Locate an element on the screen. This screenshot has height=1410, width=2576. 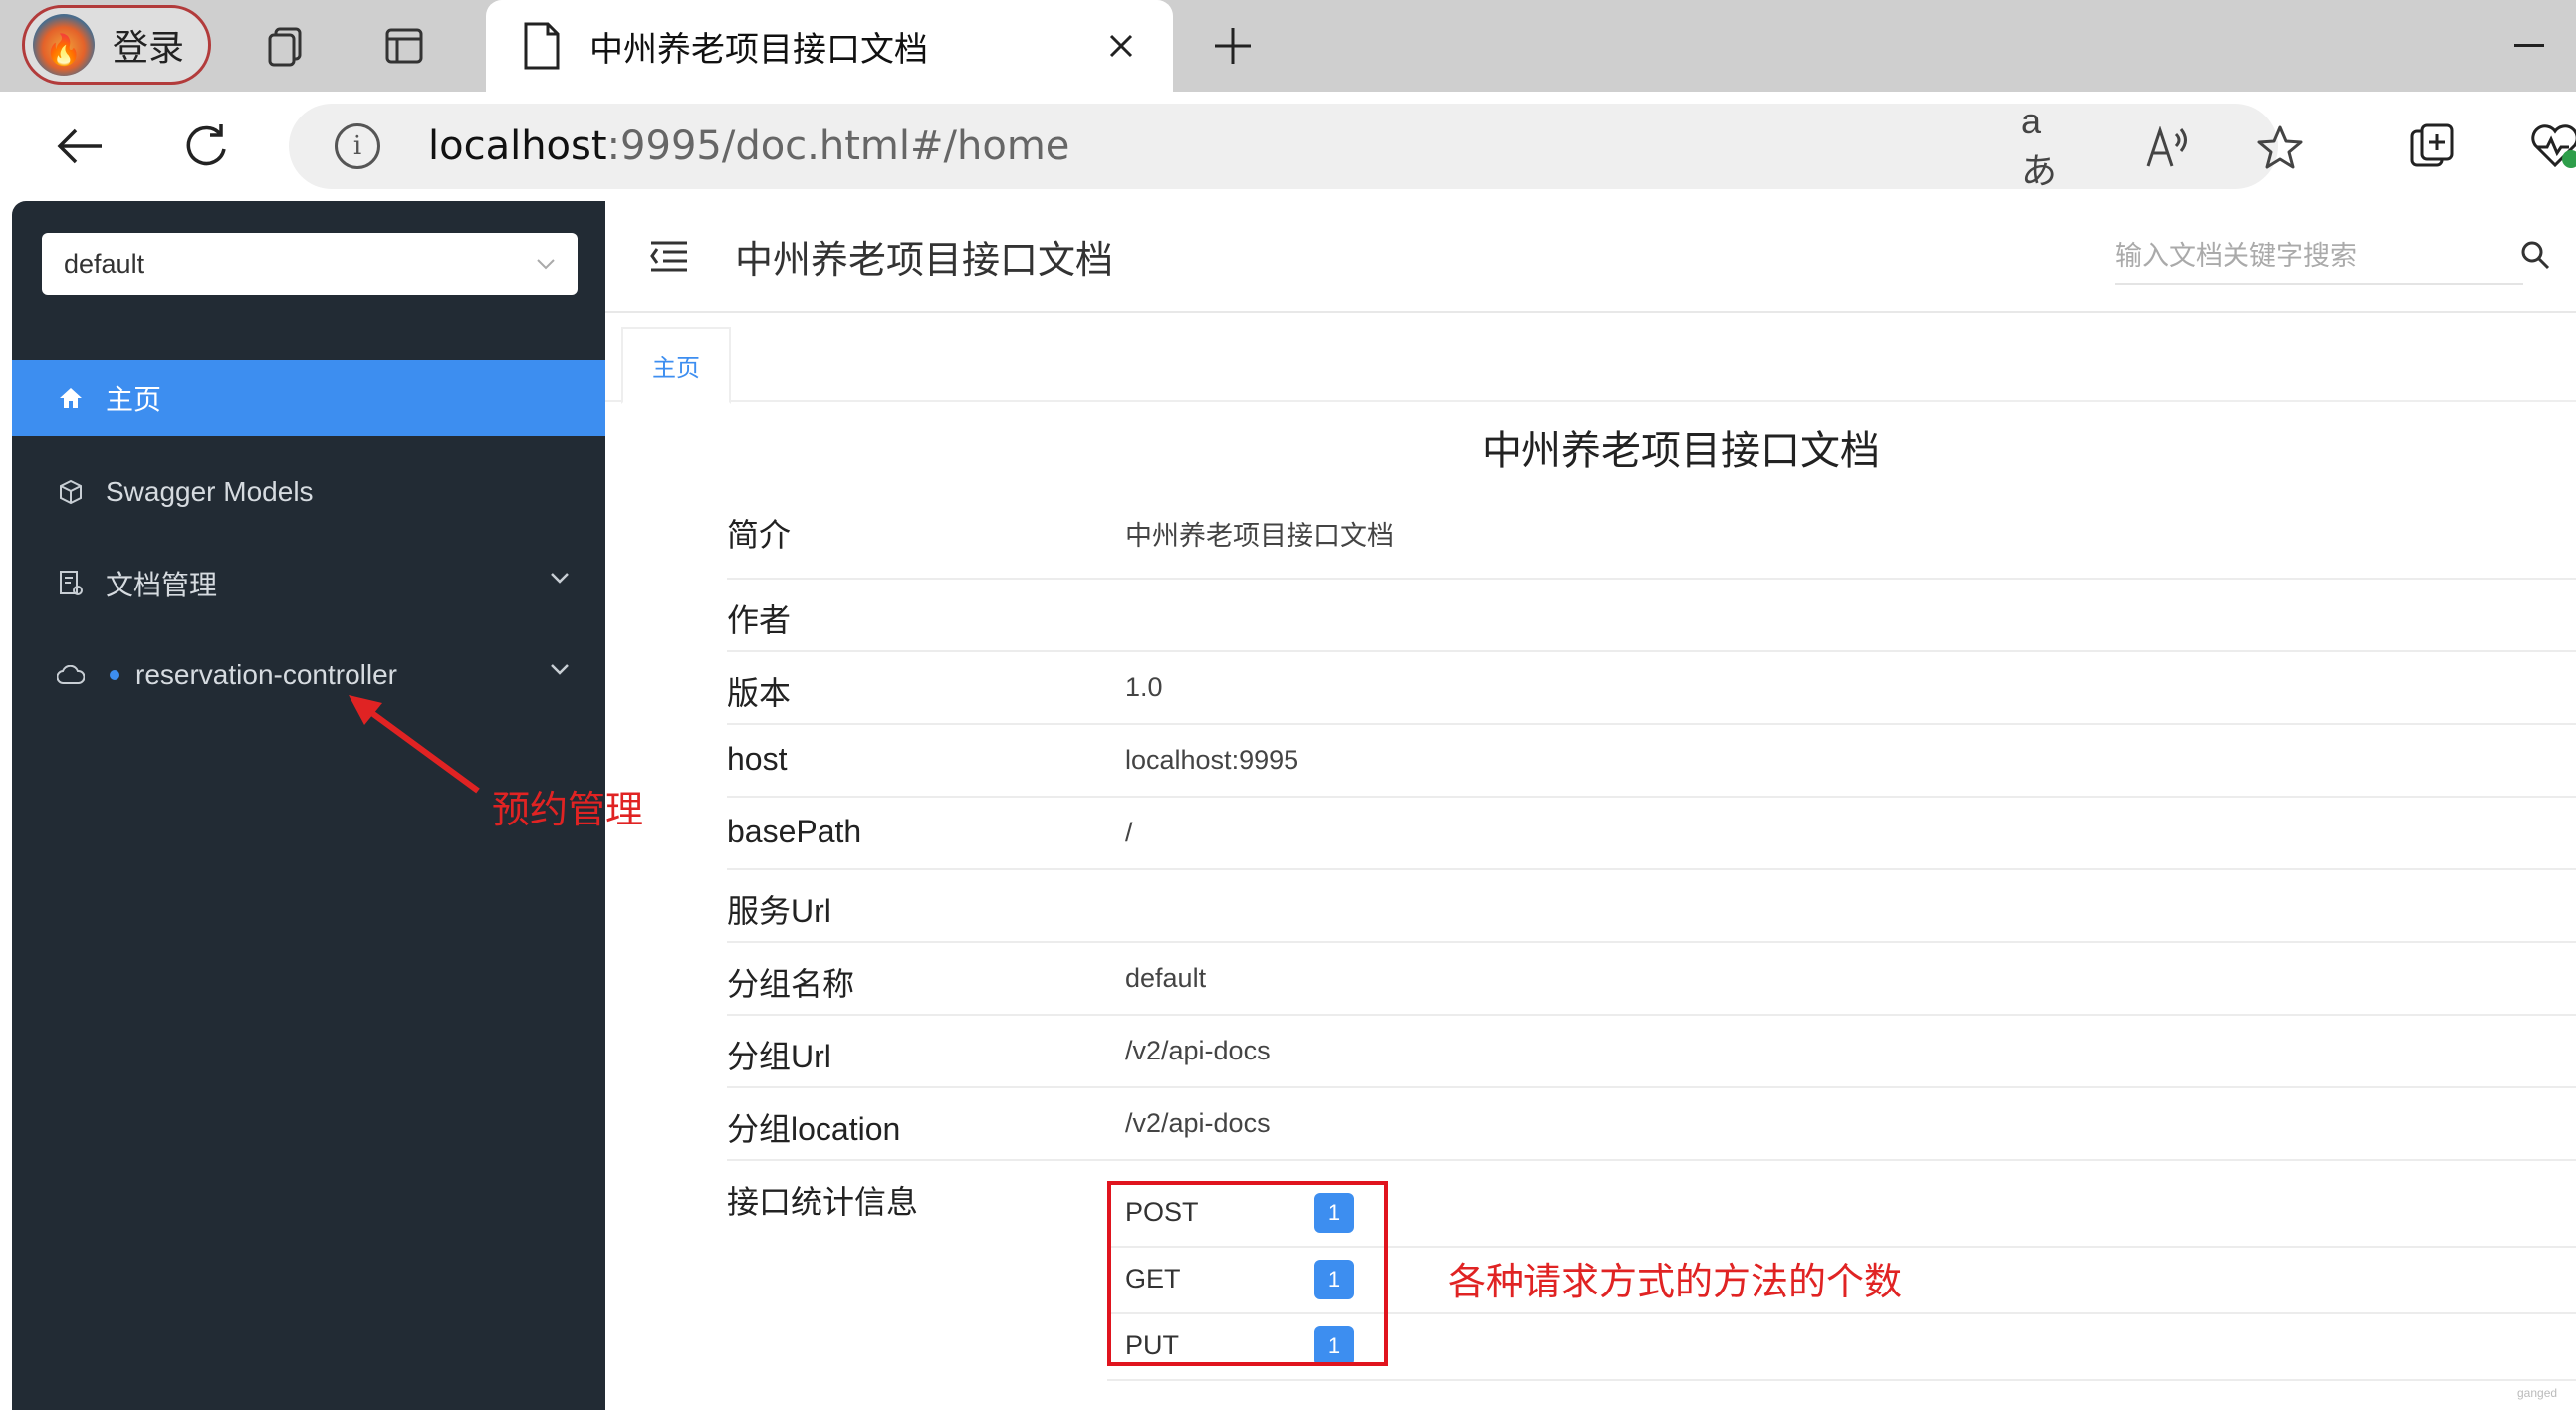
collections-icon is located at coordinates (2432, 146).